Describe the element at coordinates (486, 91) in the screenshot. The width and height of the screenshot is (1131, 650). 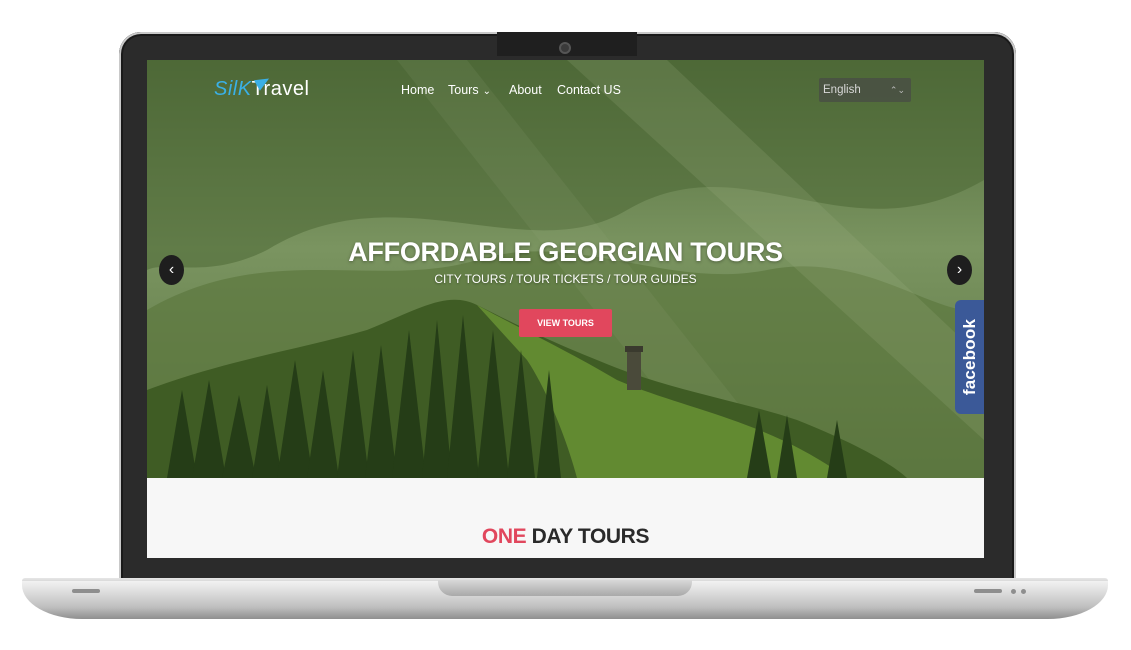
I see `chevron-down-icon: ⌄` at that location.